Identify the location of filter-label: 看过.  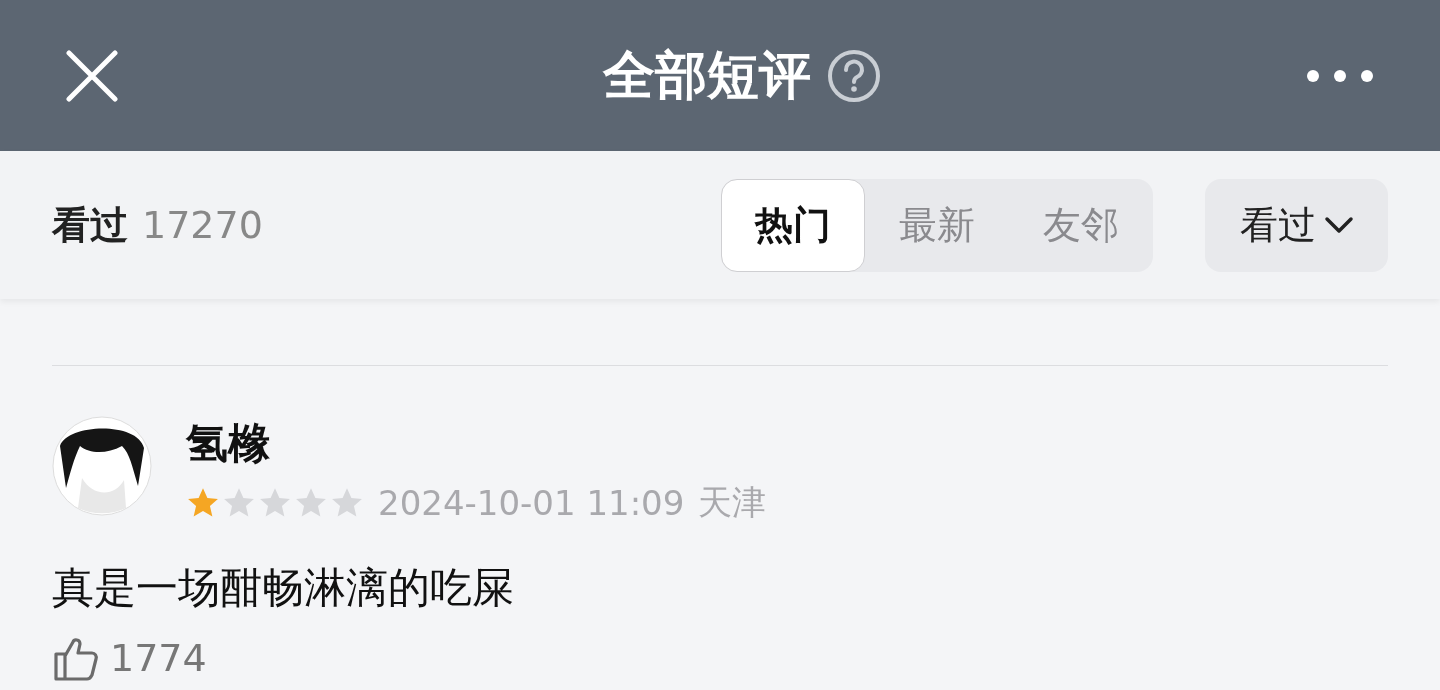
(90, 225).